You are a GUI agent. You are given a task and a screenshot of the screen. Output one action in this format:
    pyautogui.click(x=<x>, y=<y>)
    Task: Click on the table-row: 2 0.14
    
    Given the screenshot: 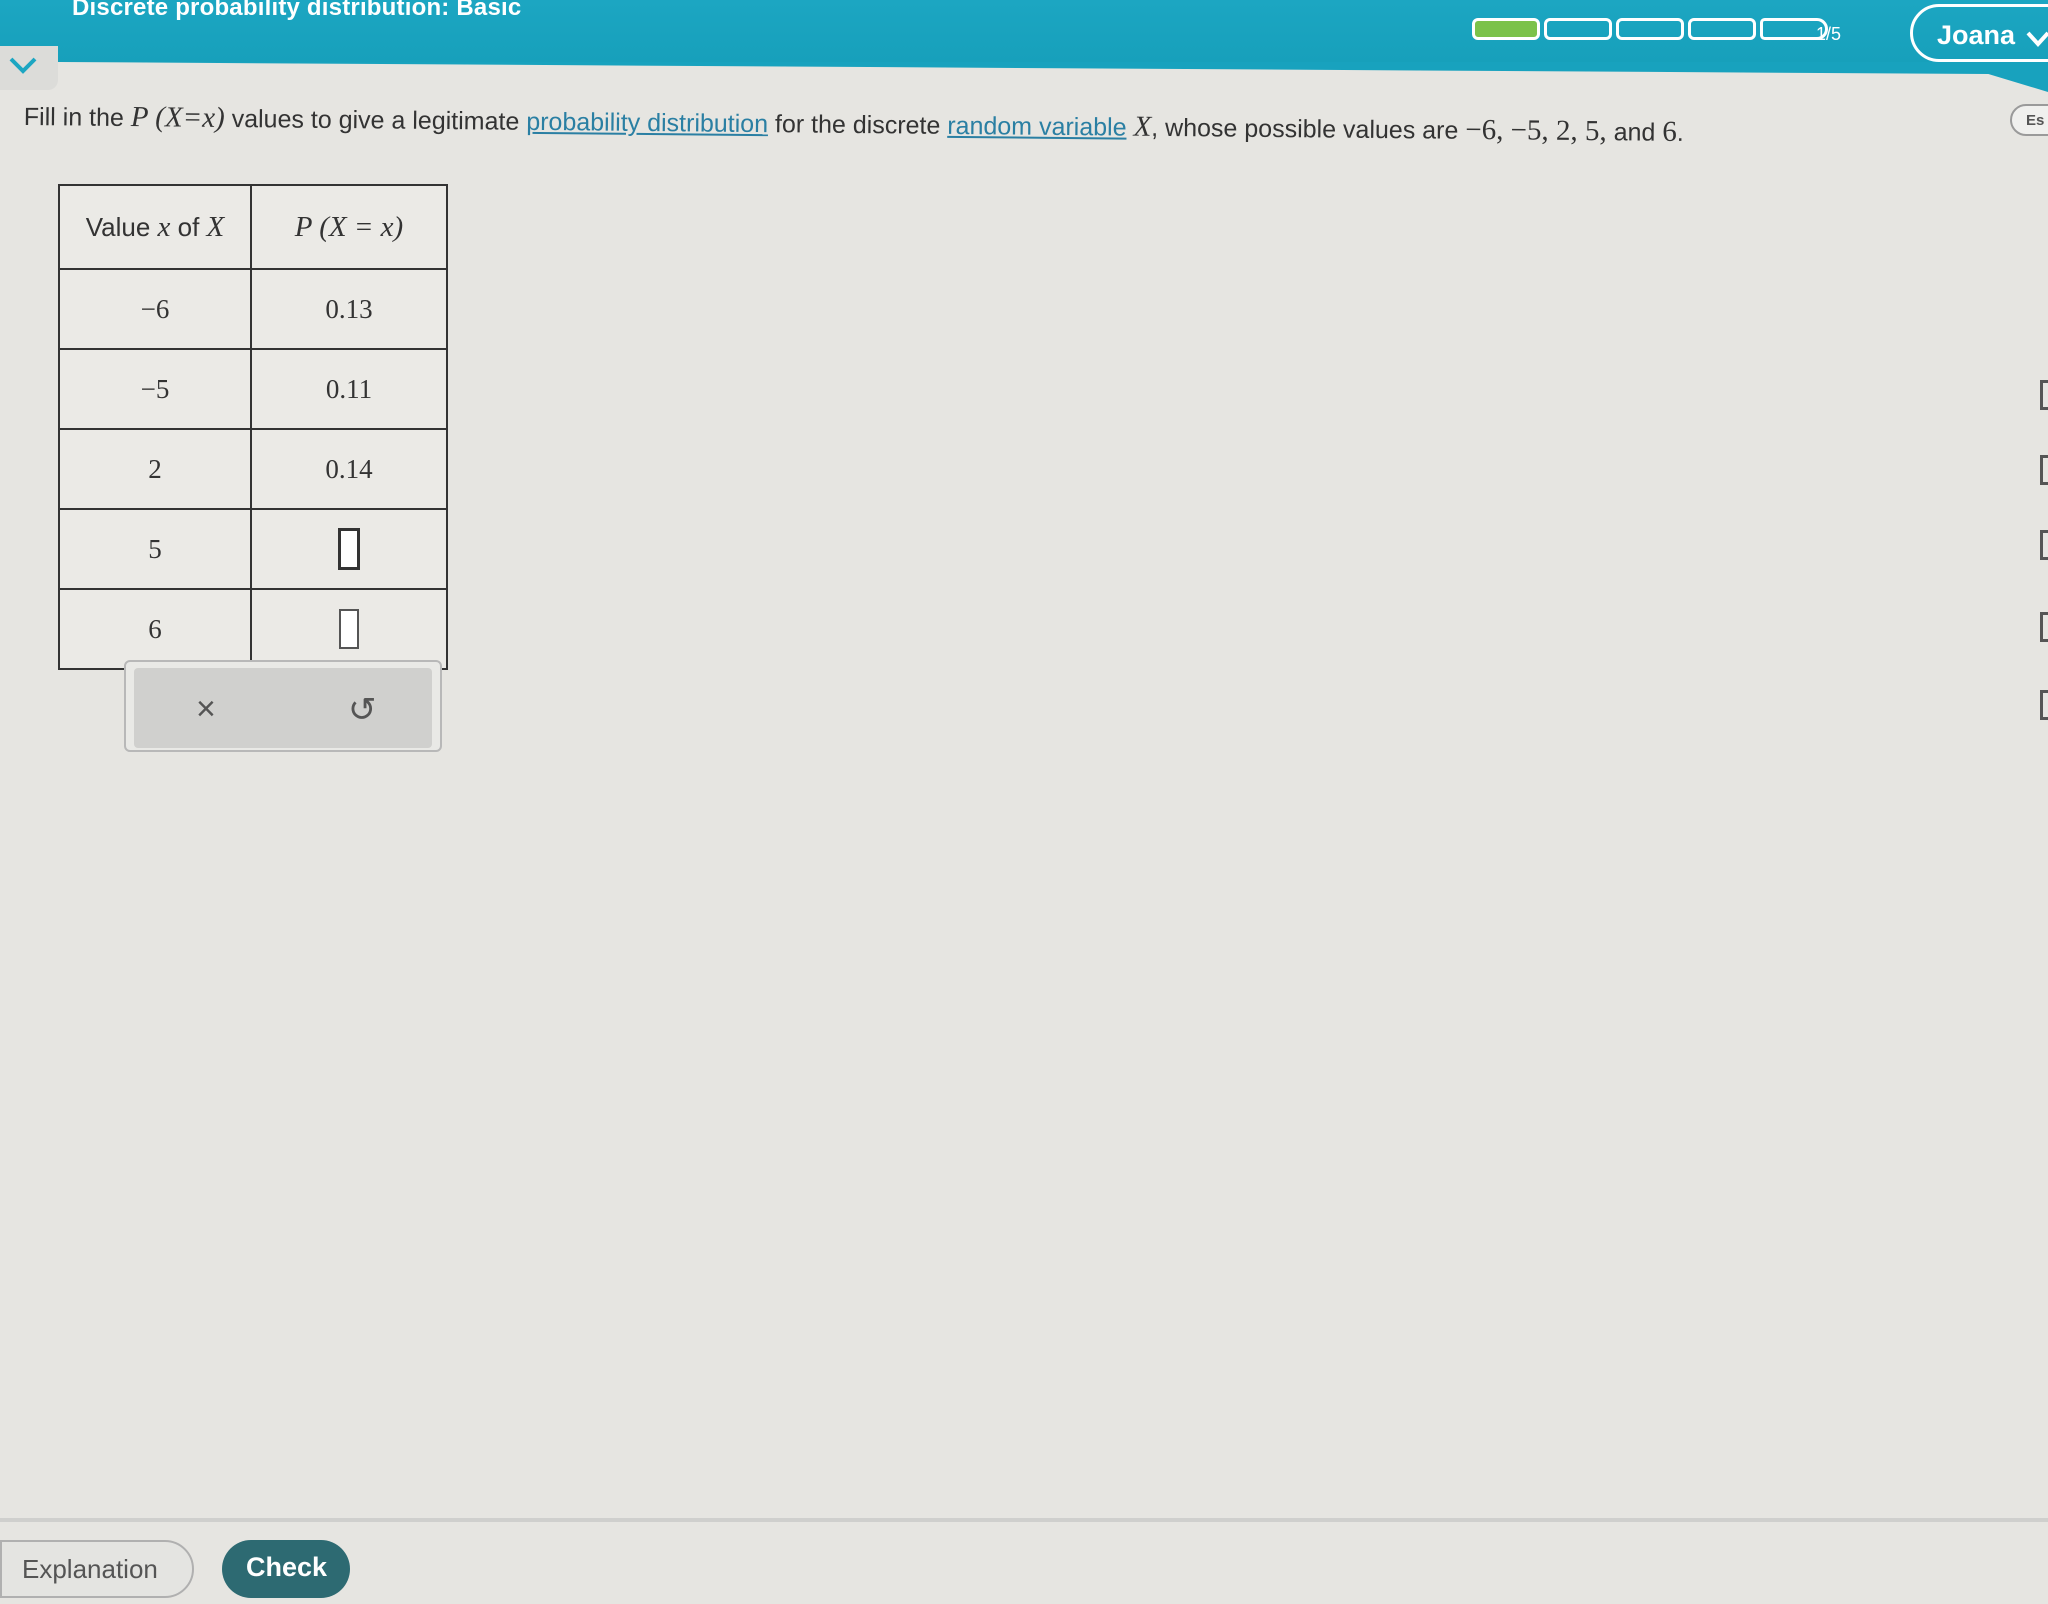 What is the action you would take?
    pyautogui.click(x=253, y=469)
    